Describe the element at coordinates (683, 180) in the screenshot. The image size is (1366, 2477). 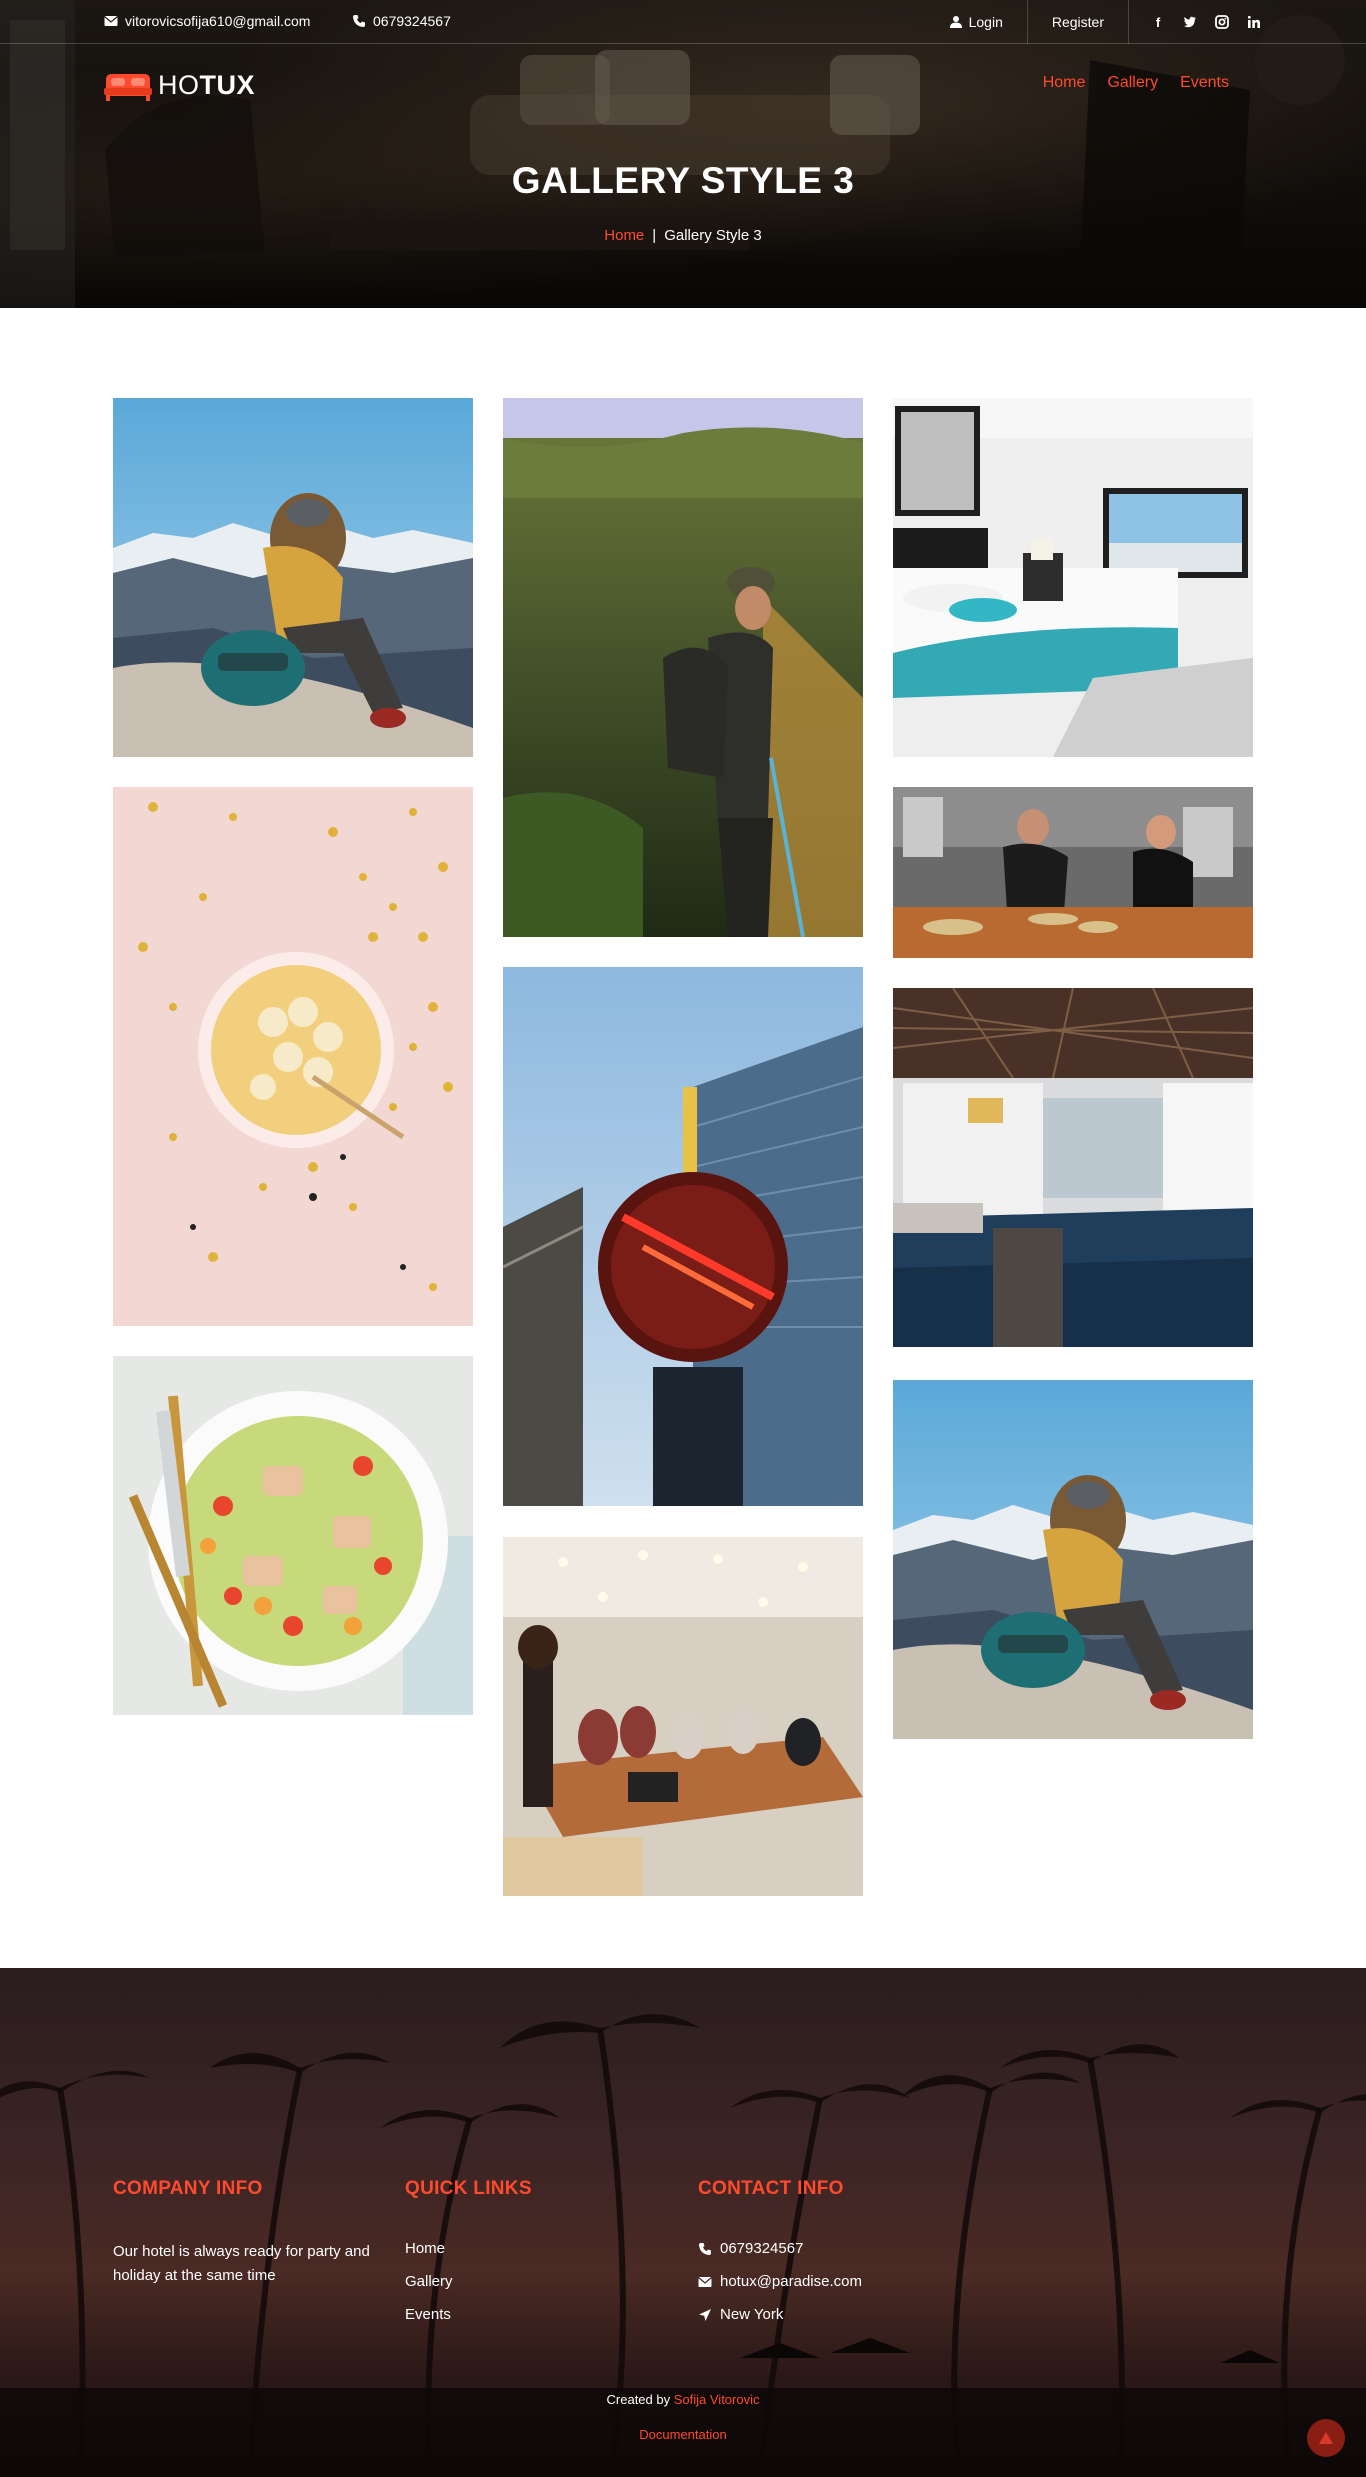
I see `page-title: GALLERY STYLE 3` at that location.